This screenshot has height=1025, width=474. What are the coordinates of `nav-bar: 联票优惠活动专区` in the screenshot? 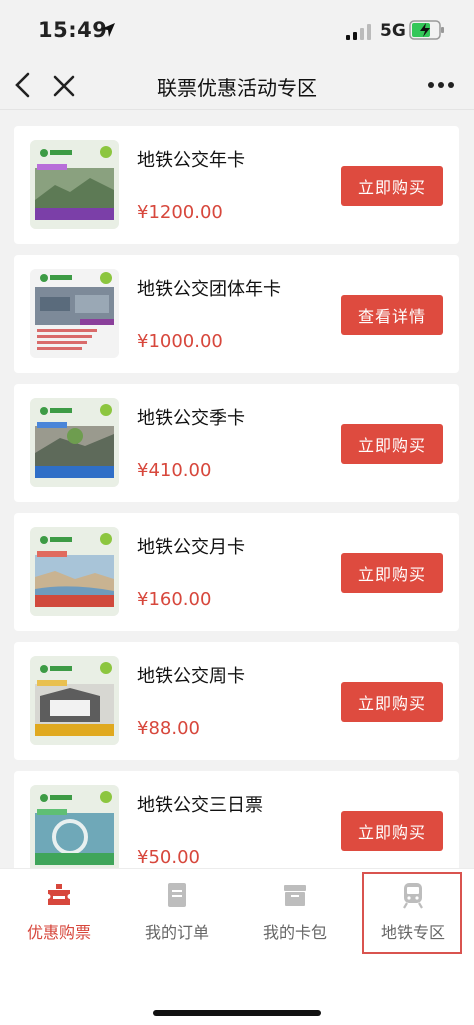 It's located at (237, 86).